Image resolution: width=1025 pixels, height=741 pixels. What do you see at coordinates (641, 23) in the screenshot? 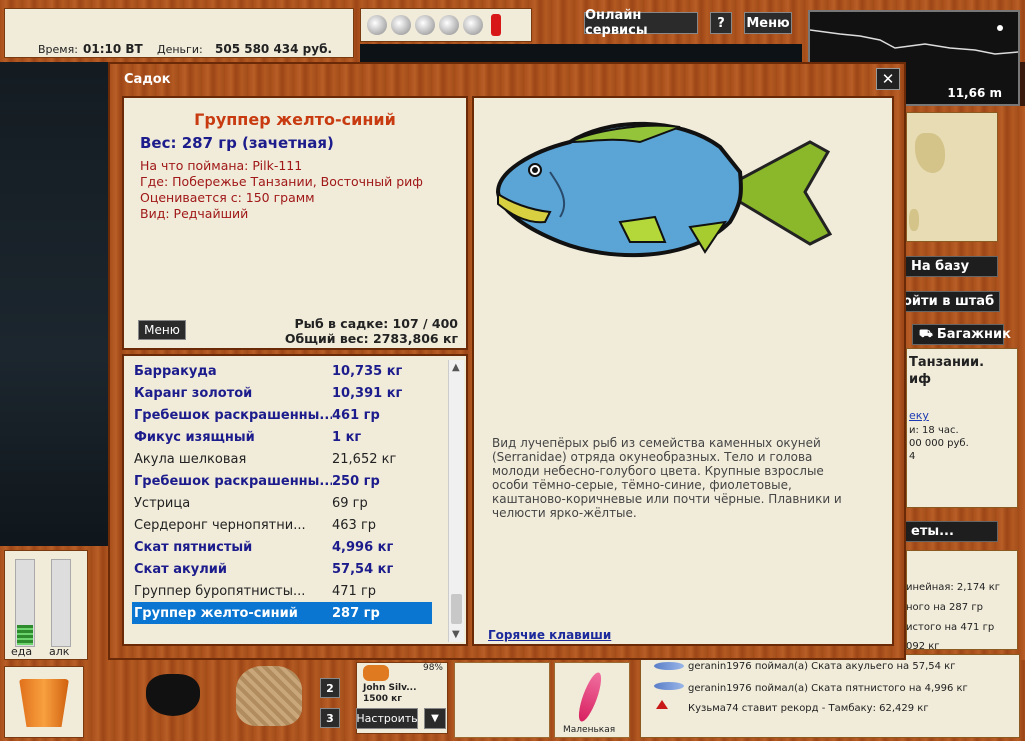
I see `online-services-button: Онлайн сервисы` at bounding box center [641, 23].